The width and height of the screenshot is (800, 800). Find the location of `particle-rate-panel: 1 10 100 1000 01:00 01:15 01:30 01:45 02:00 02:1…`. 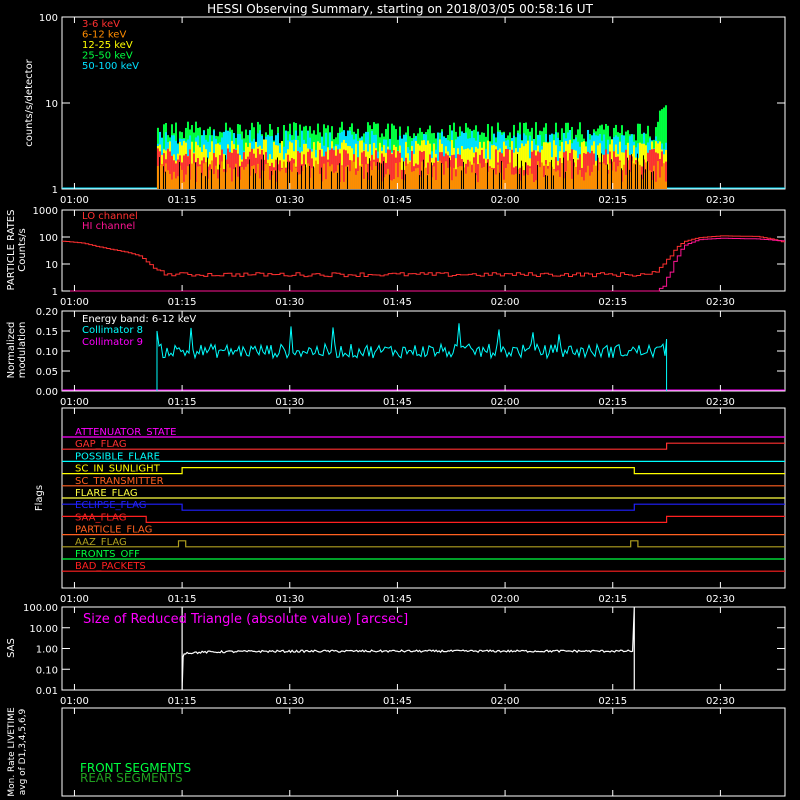

particle-rate-panel: 1 10 100 1000 01:00 01:15 01:30 01:45 02:00 02:1… is located at coordinates (396, 257).